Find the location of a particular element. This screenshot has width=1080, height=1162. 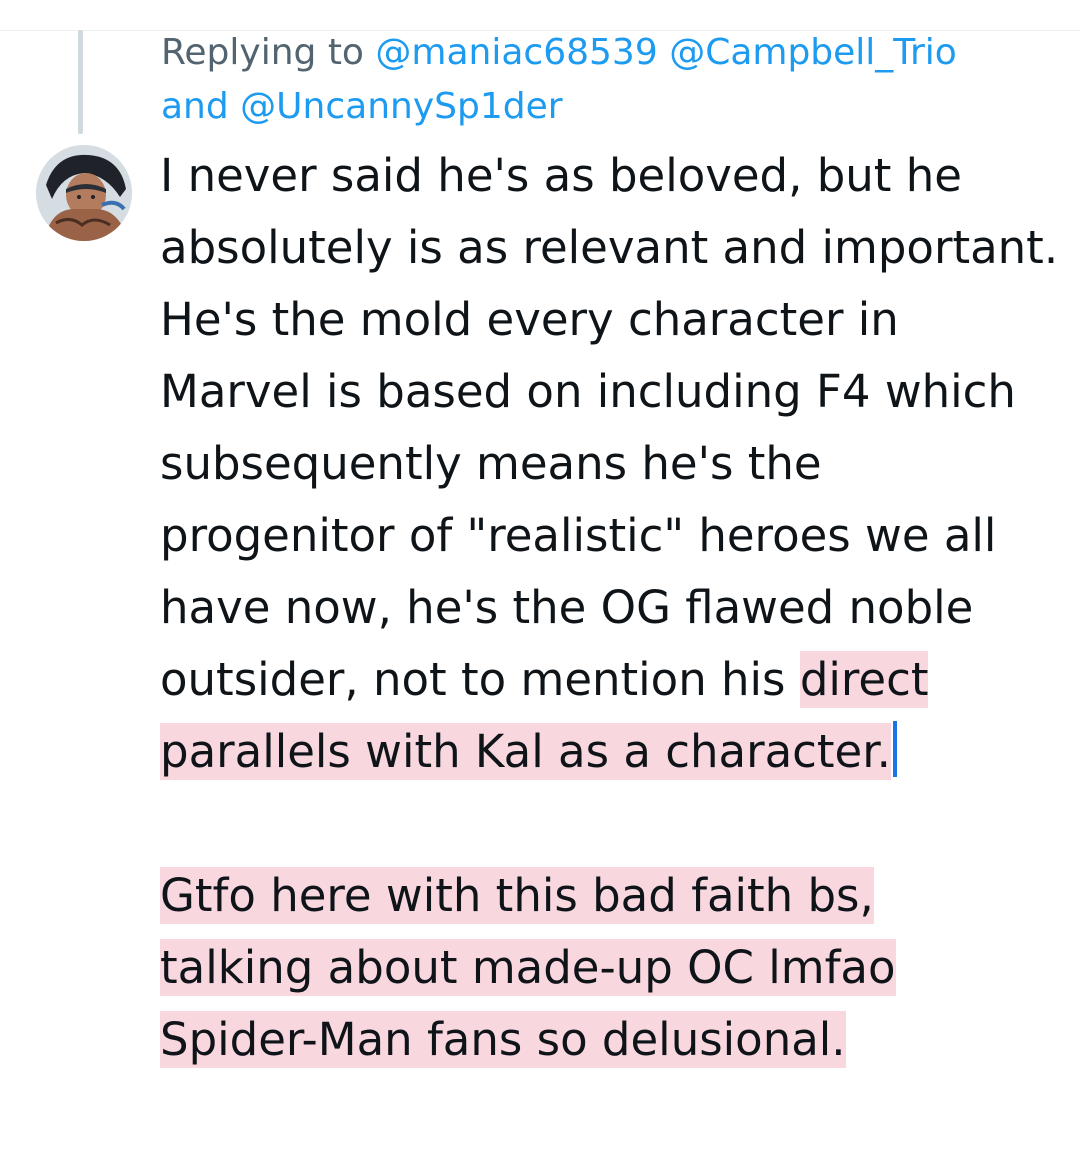

highlighted-line-1: Gtfo here with this bad faith bs, is located at coordinates (517, 895).